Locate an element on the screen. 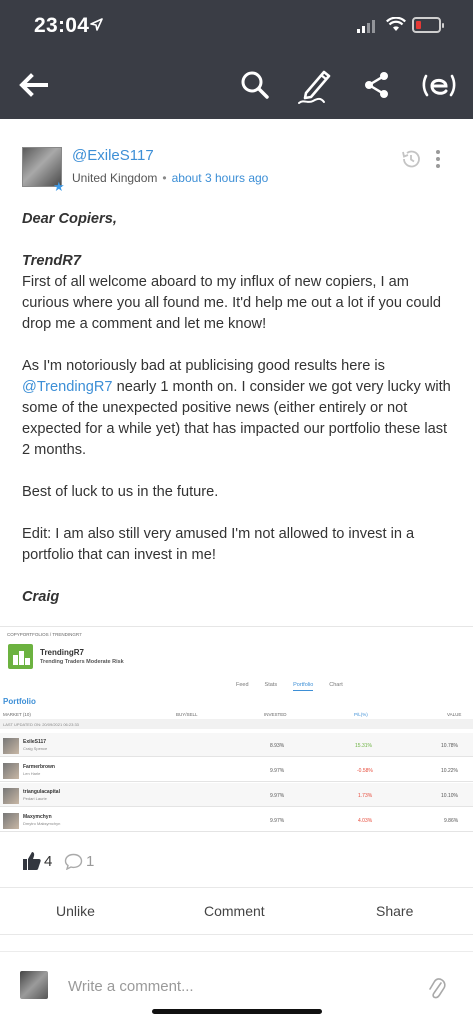  trader-fullname: Dmytro Maksymchyn is located at coordinates (42, 823).